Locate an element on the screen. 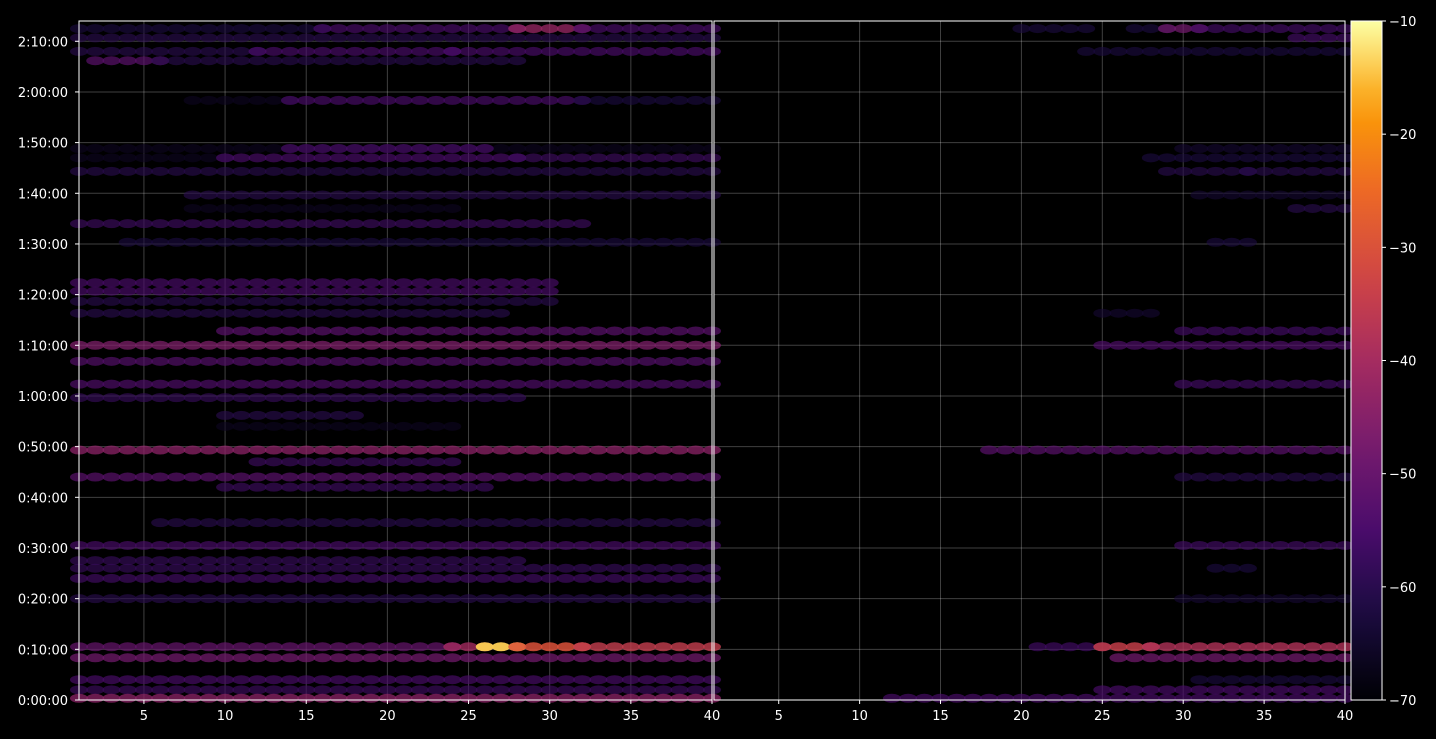  y-tick-label: 0:30:00 is located at coordinates (43, 549).